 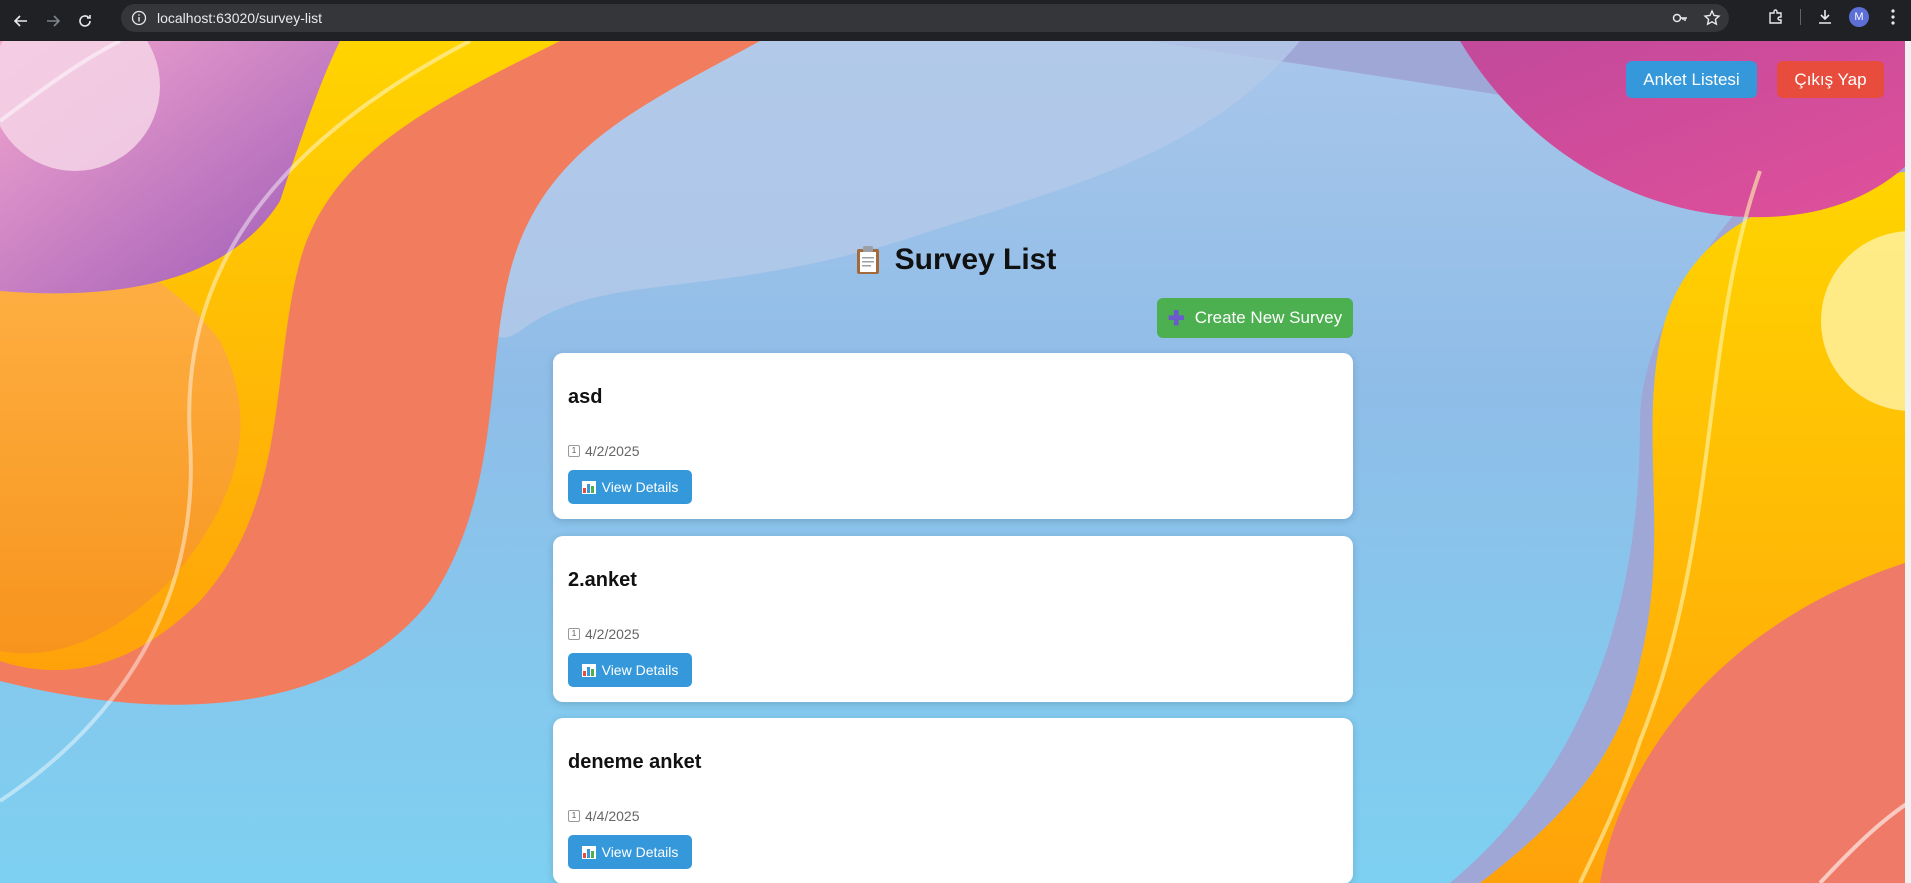 I want to click on survey-date: 1 4/4/2025, so click(x=604, y=816).